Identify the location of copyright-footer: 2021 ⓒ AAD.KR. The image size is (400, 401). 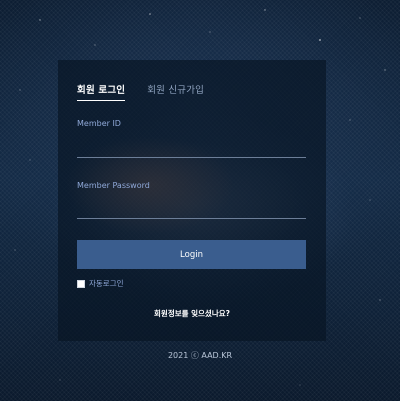
(200, 355).